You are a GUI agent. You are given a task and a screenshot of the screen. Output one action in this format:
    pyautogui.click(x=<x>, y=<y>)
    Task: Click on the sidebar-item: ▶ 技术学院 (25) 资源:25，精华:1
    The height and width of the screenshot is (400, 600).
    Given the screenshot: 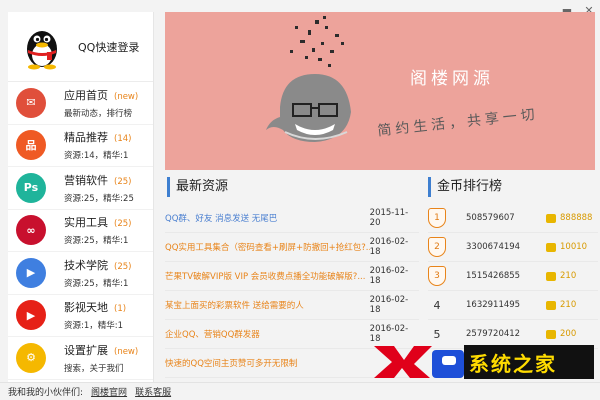 What is the action you would take?
    pyautogui.click(x=80, y=273)
    